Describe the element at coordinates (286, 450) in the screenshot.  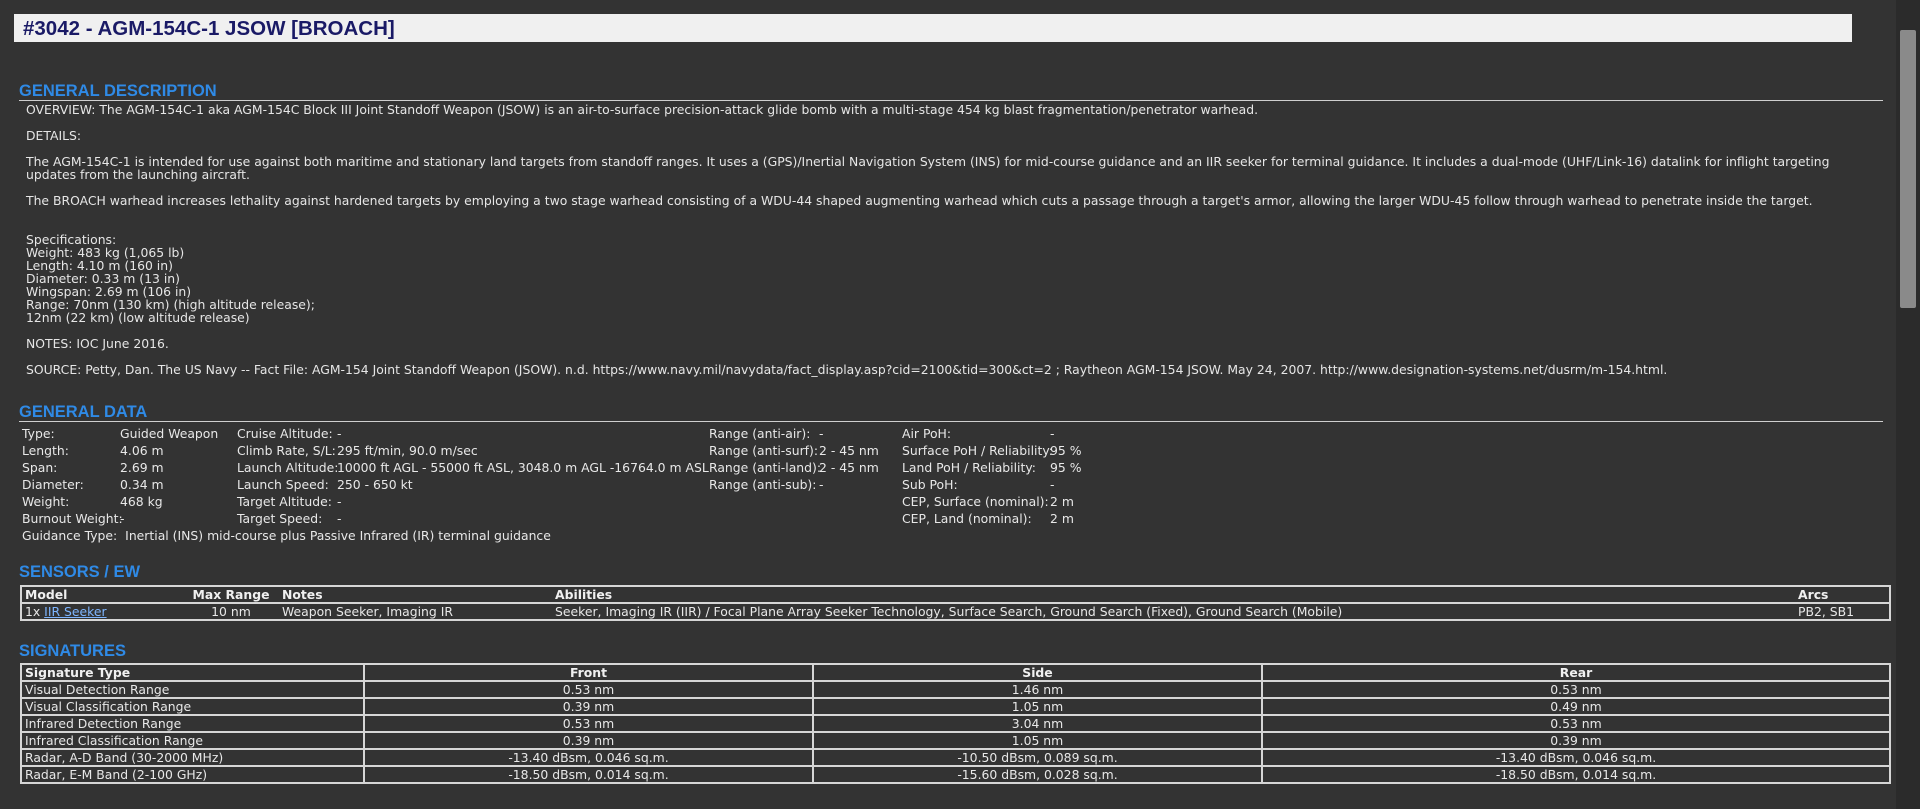
I see `general-data-label: Climb Rate, S/L:` at that location.